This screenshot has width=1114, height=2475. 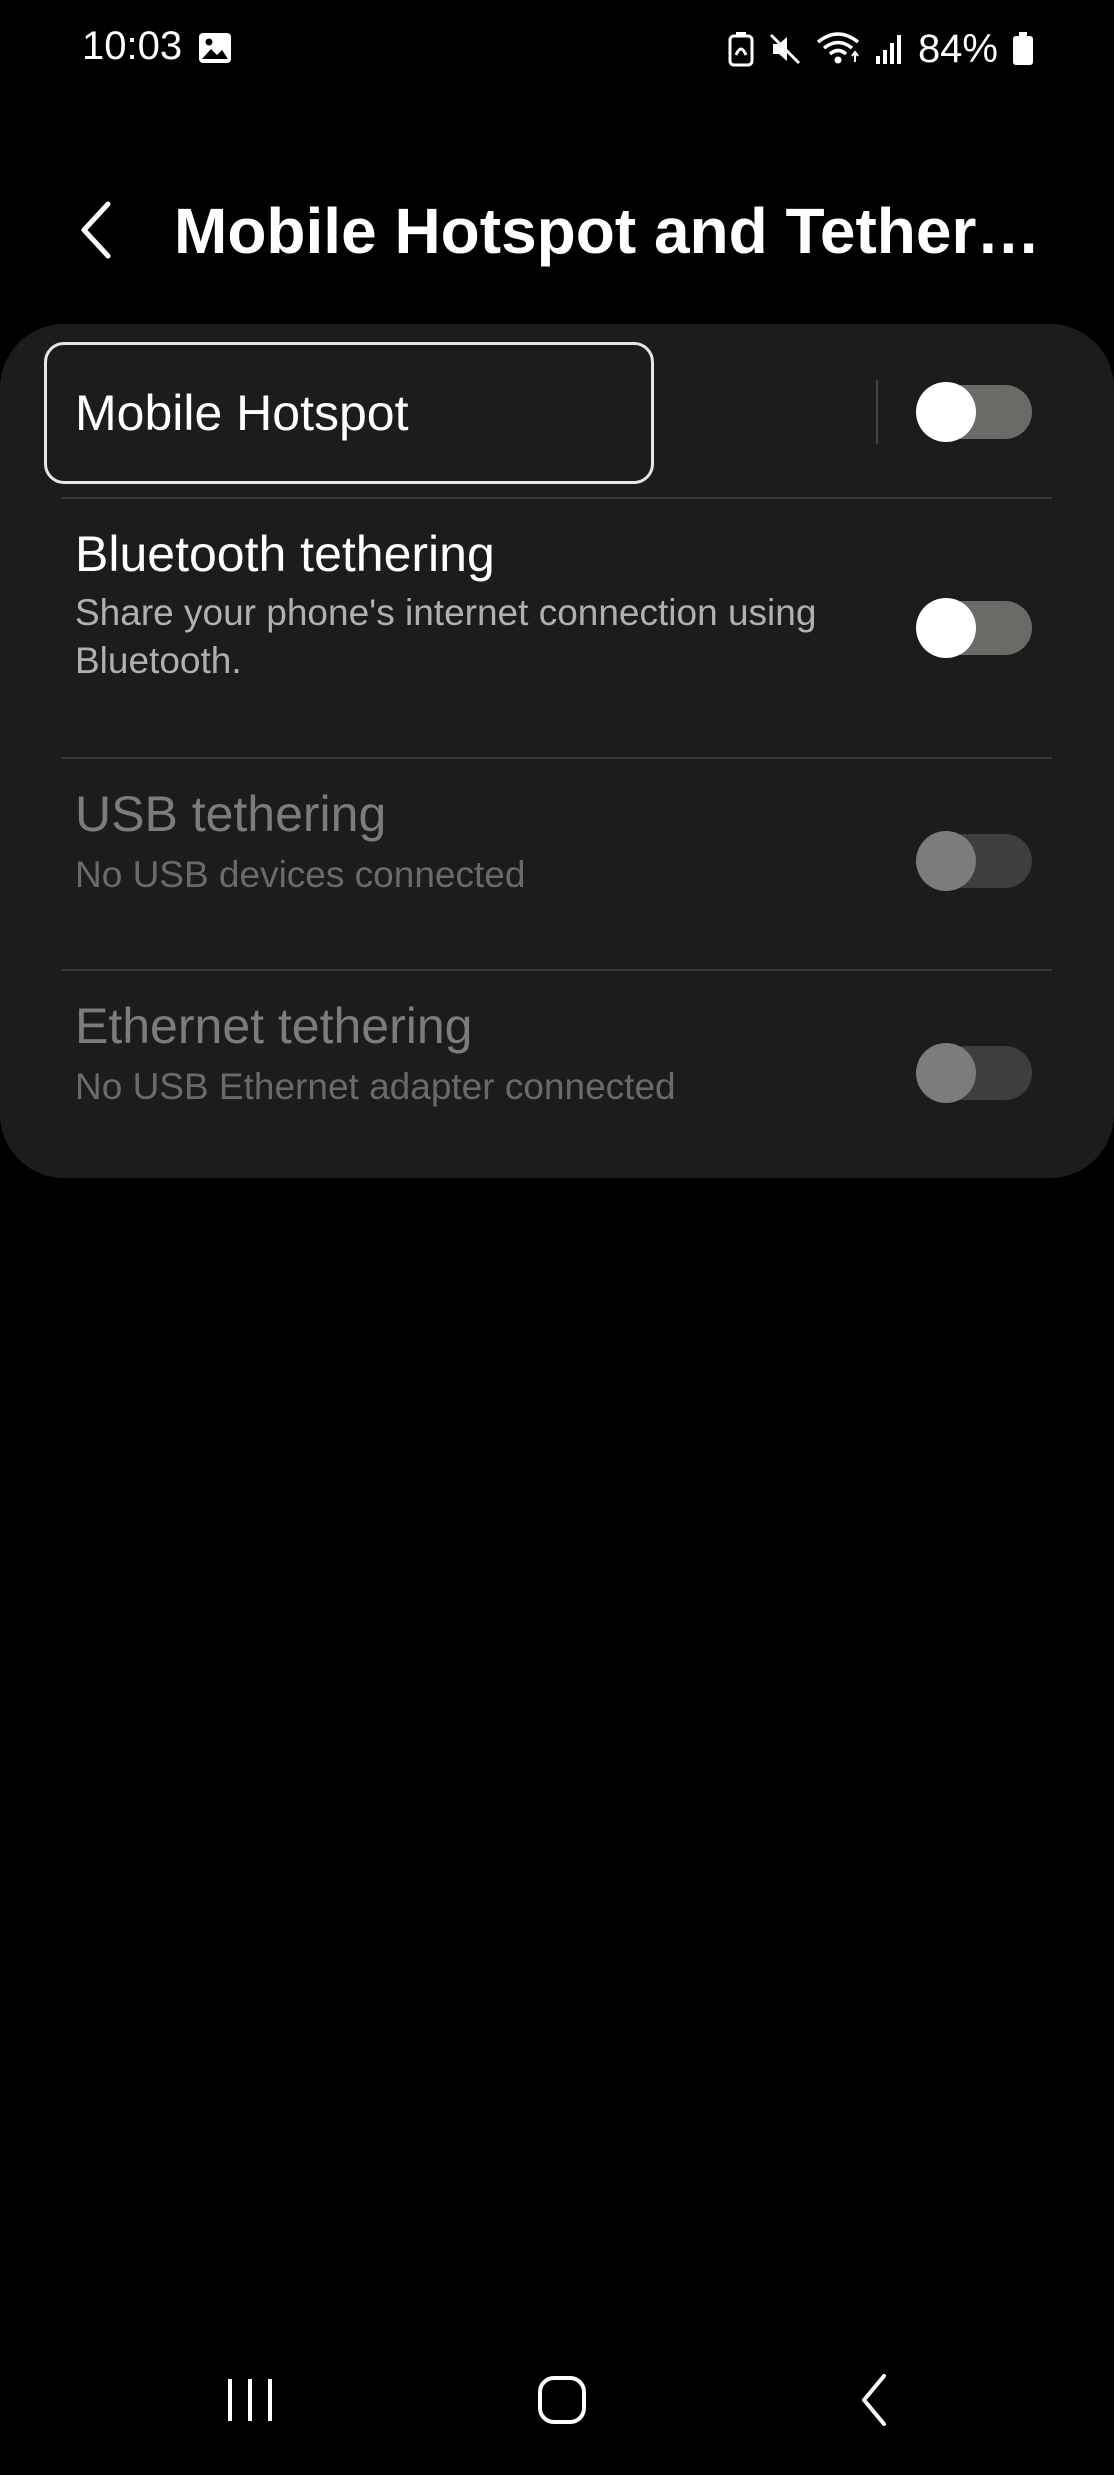 What do you see at coordinates (785, 49) in the screenshot?
I see `mute-icon` at bounding box center [785, 49].